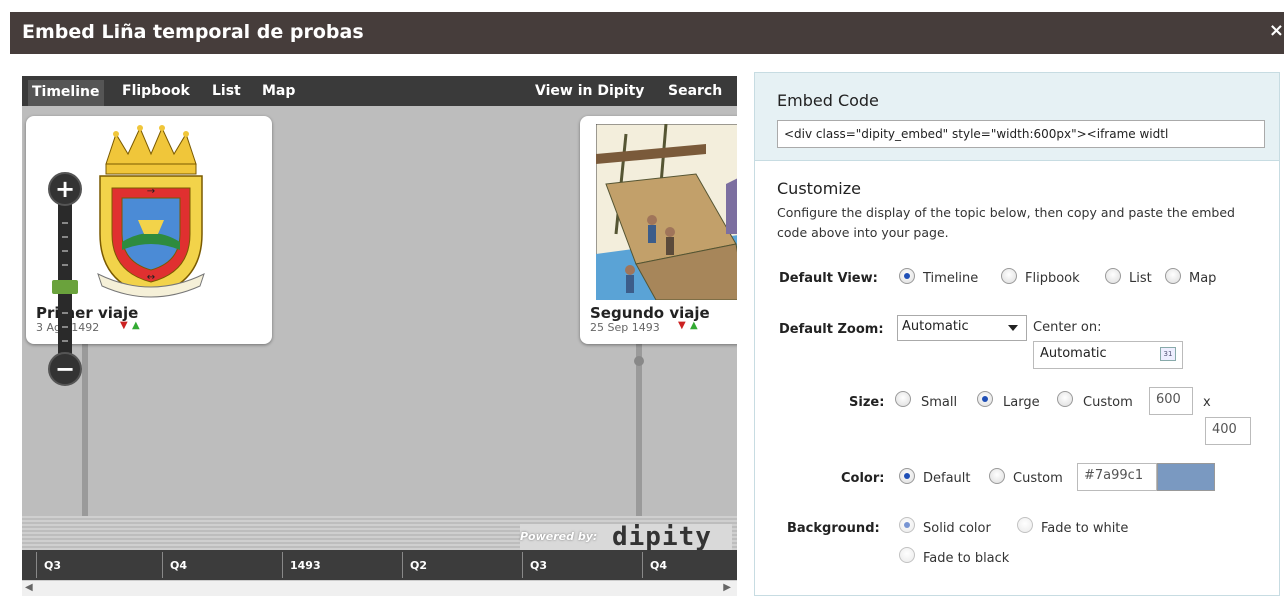 Image resolution: width=1284 pixels, height=596 pixels. I want to click on event-date: 25 Sep 1493, so click(625, 327).